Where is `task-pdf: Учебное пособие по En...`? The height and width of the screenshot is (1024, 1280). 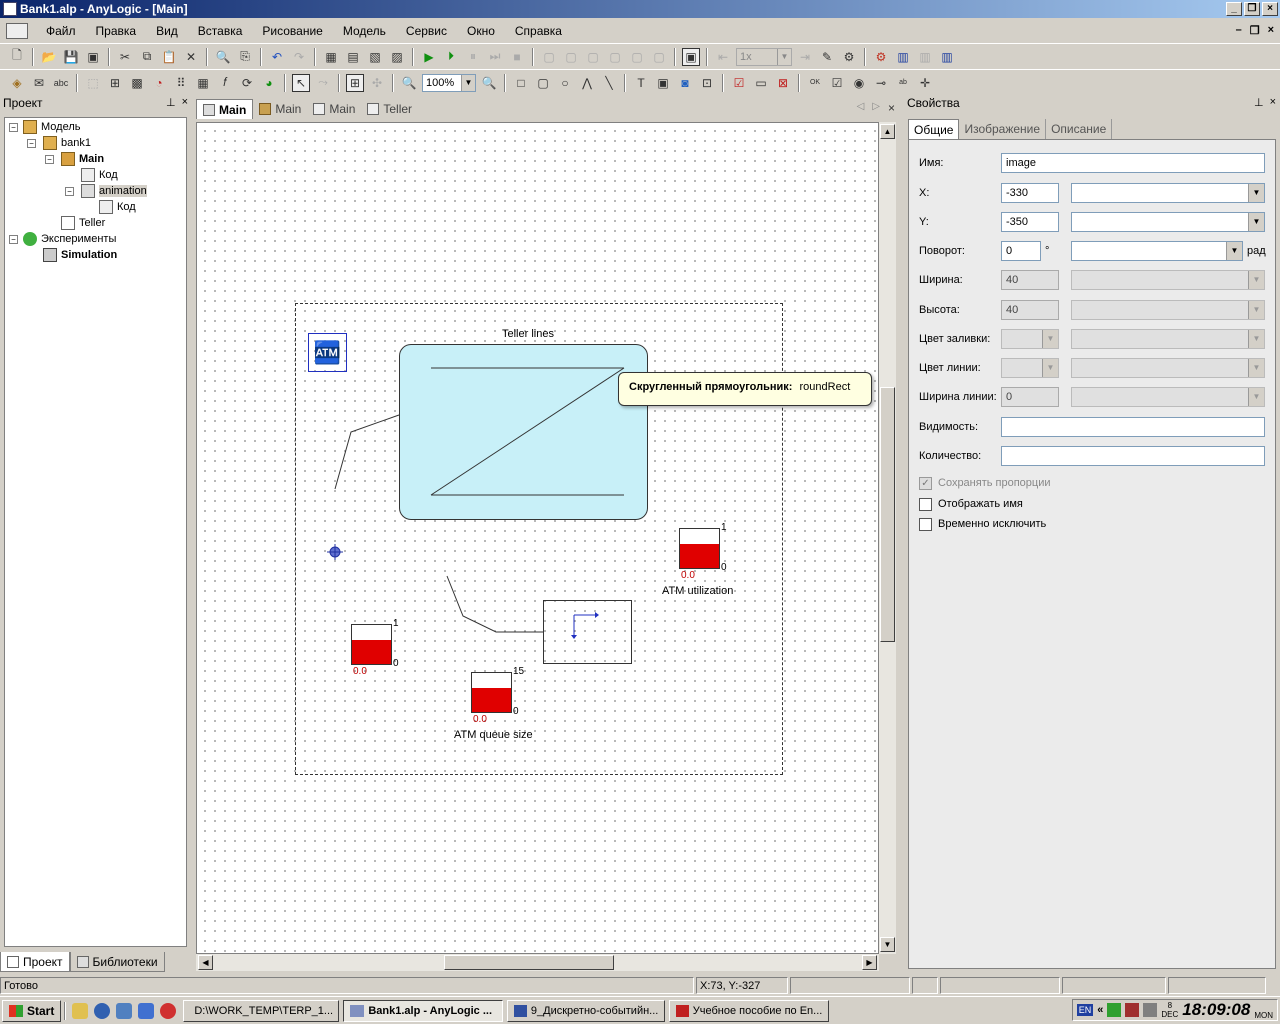
task-pdf: Учебное пособие по En... is located at coordinates (749, 1010).